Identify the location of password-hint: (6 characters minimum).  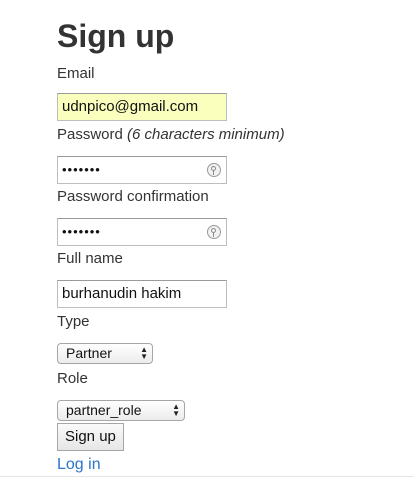
(206, 134).